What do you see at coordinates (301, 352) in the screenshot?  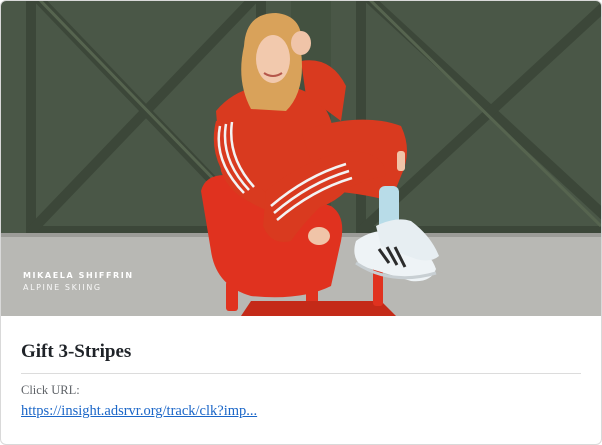 I see `ad-title: Gift 3-Stripes` at bounding box center [301, 352].